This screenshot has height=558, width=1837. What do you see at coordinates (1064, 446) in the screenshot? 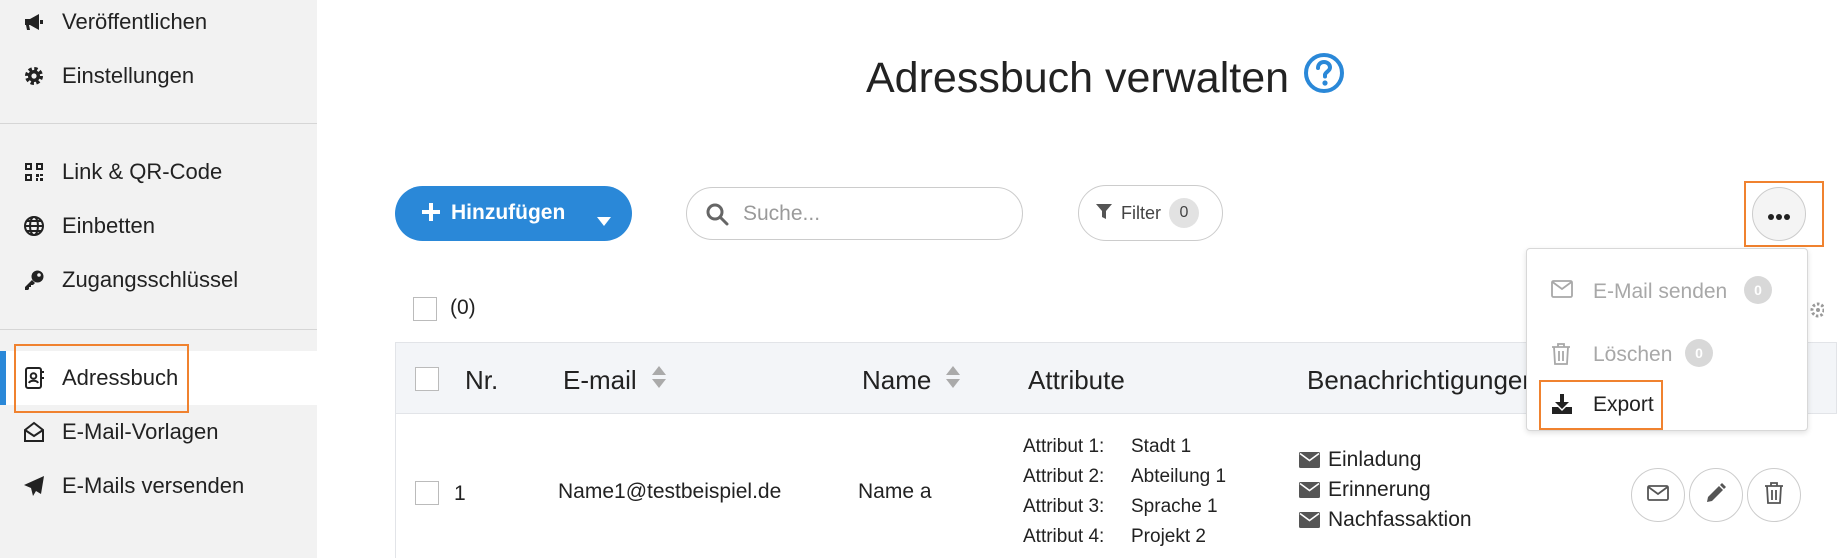
I see `attribute-key: Attribut 1:` at bounding box center [1064, 446].